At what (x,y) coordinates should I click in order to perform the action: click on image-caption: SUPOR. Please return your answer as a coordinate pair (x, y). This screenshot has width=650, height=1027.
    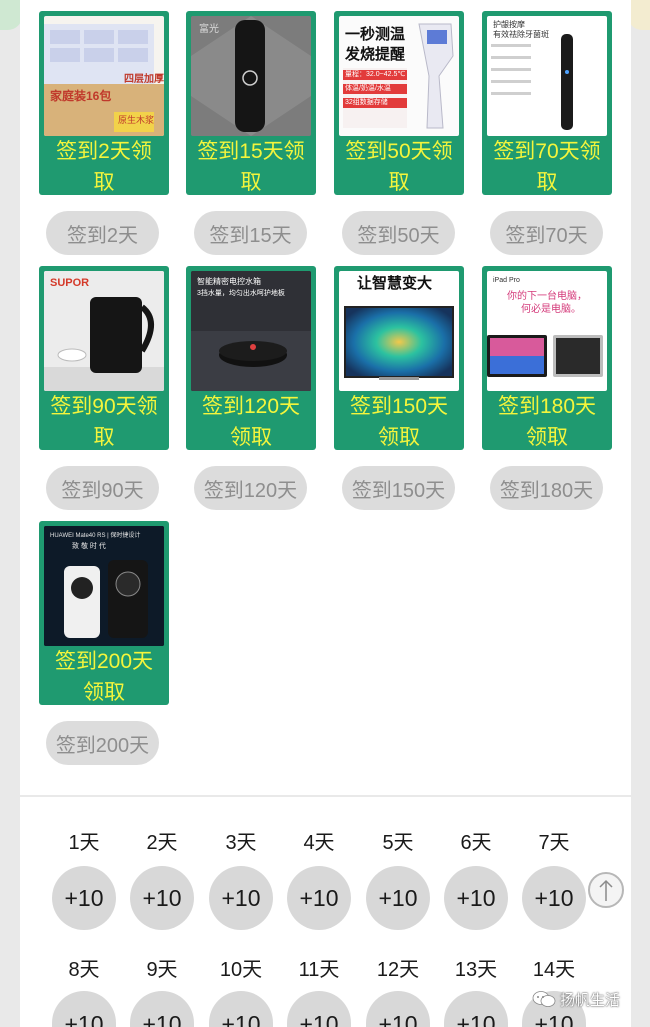
    Looking at the image, I should click on (70, 283).